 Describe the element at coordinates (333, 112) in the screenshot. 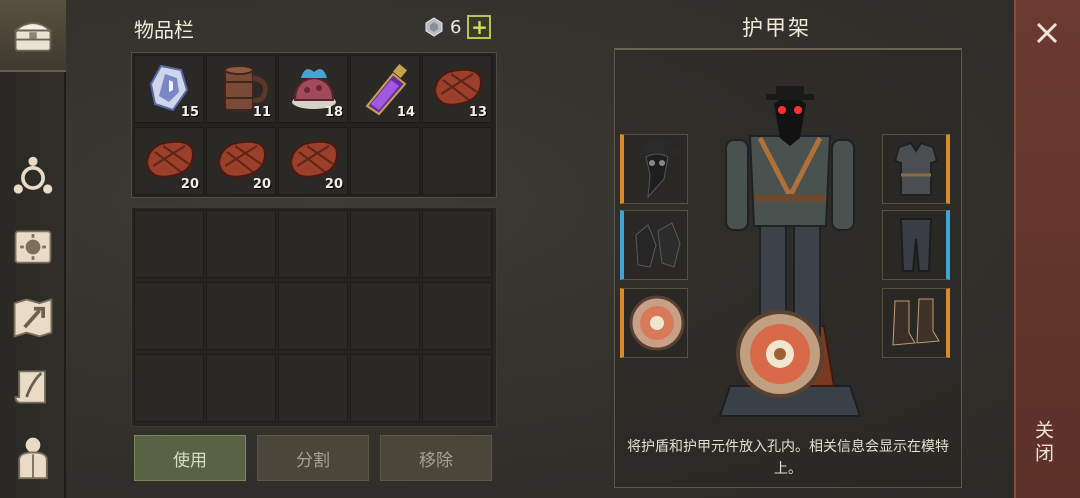

I see `item-count: 18` at that location.